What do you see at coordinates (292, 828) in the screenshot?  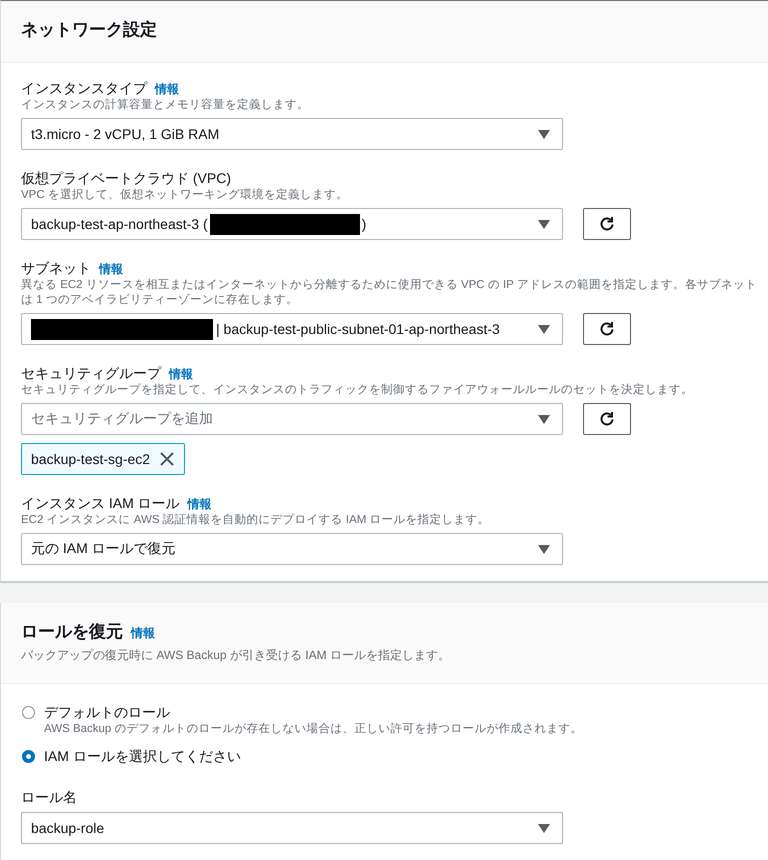 I see `select-field: backup-role` at bounding box center [292, 828].